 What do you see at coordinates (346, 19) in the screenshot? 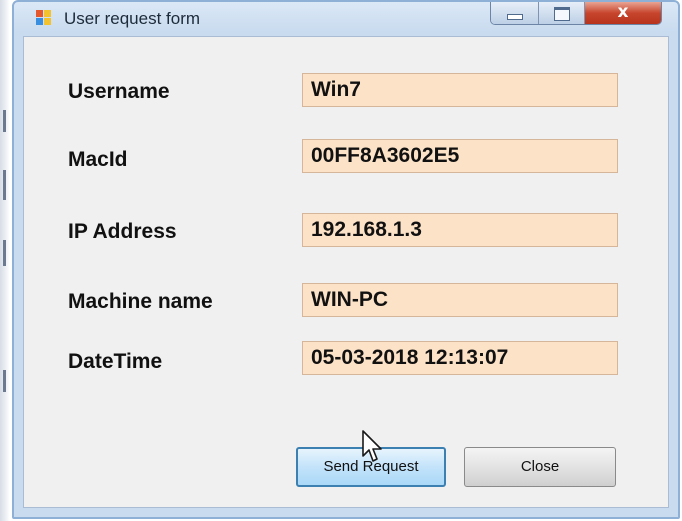
I see `title-bar: User request form x` at bounding box center [346, 19].